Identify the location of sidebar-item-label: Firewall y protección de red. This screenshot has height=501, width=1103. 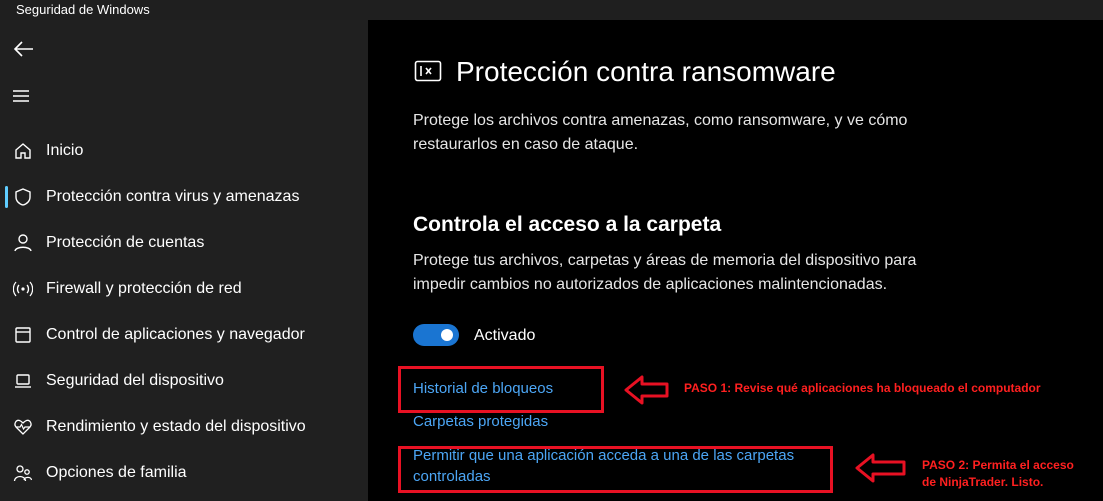
(144, 288).